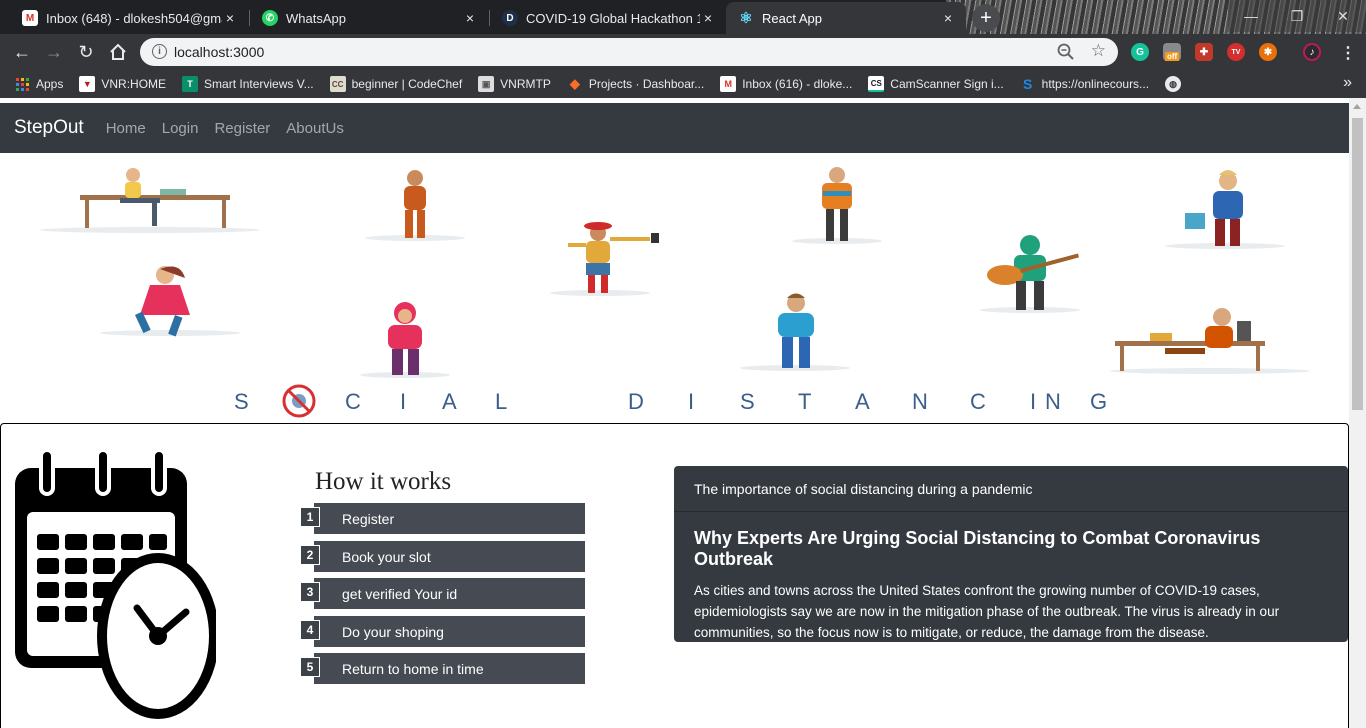 The width and height of the screenshot is (1366, 728). Describe the element at coordinates (415, 204) in the screenshot. I see `woman-with-phone-figure` at that location.